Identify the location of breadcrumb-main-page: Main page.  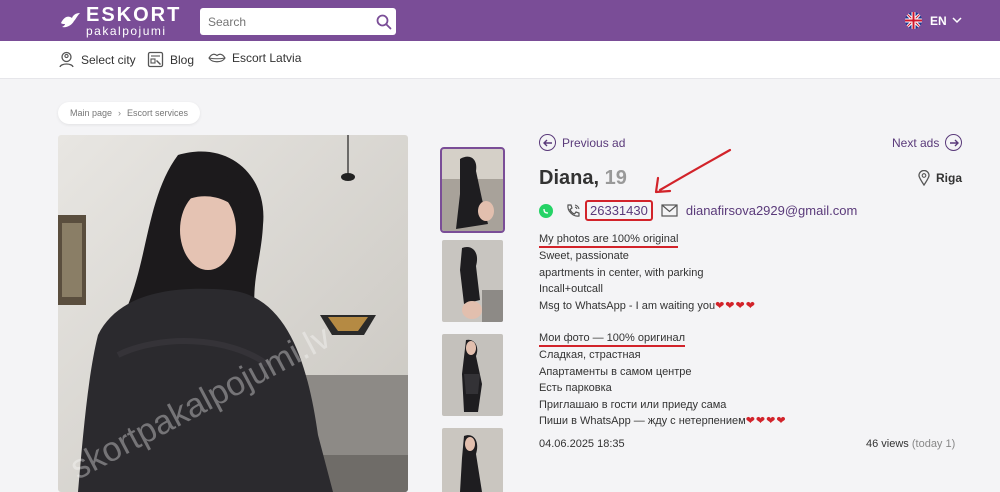
(91, 113).